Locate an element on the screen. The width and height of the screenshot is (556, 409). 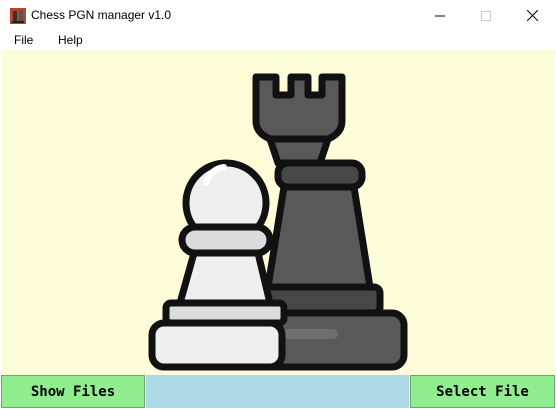
select-file-button: Select File is located at coordinates (482, 391).